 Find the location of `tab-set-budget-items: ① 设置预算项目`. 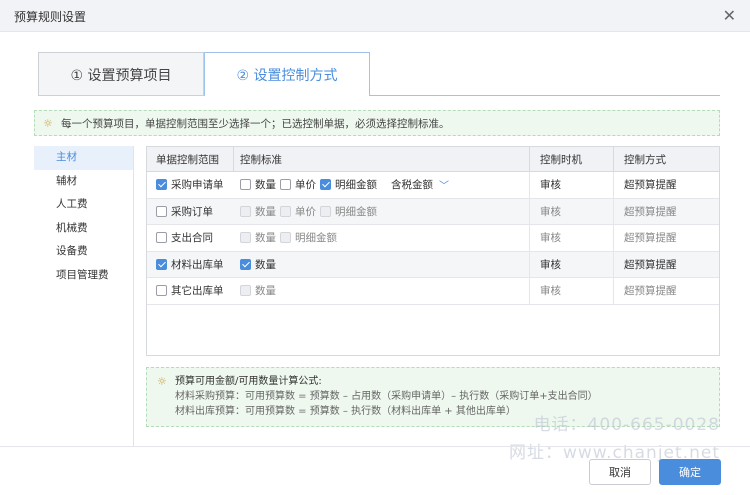

tab-set-budget-items: ① 设置预算项目 is located at coordinates (121, 74).